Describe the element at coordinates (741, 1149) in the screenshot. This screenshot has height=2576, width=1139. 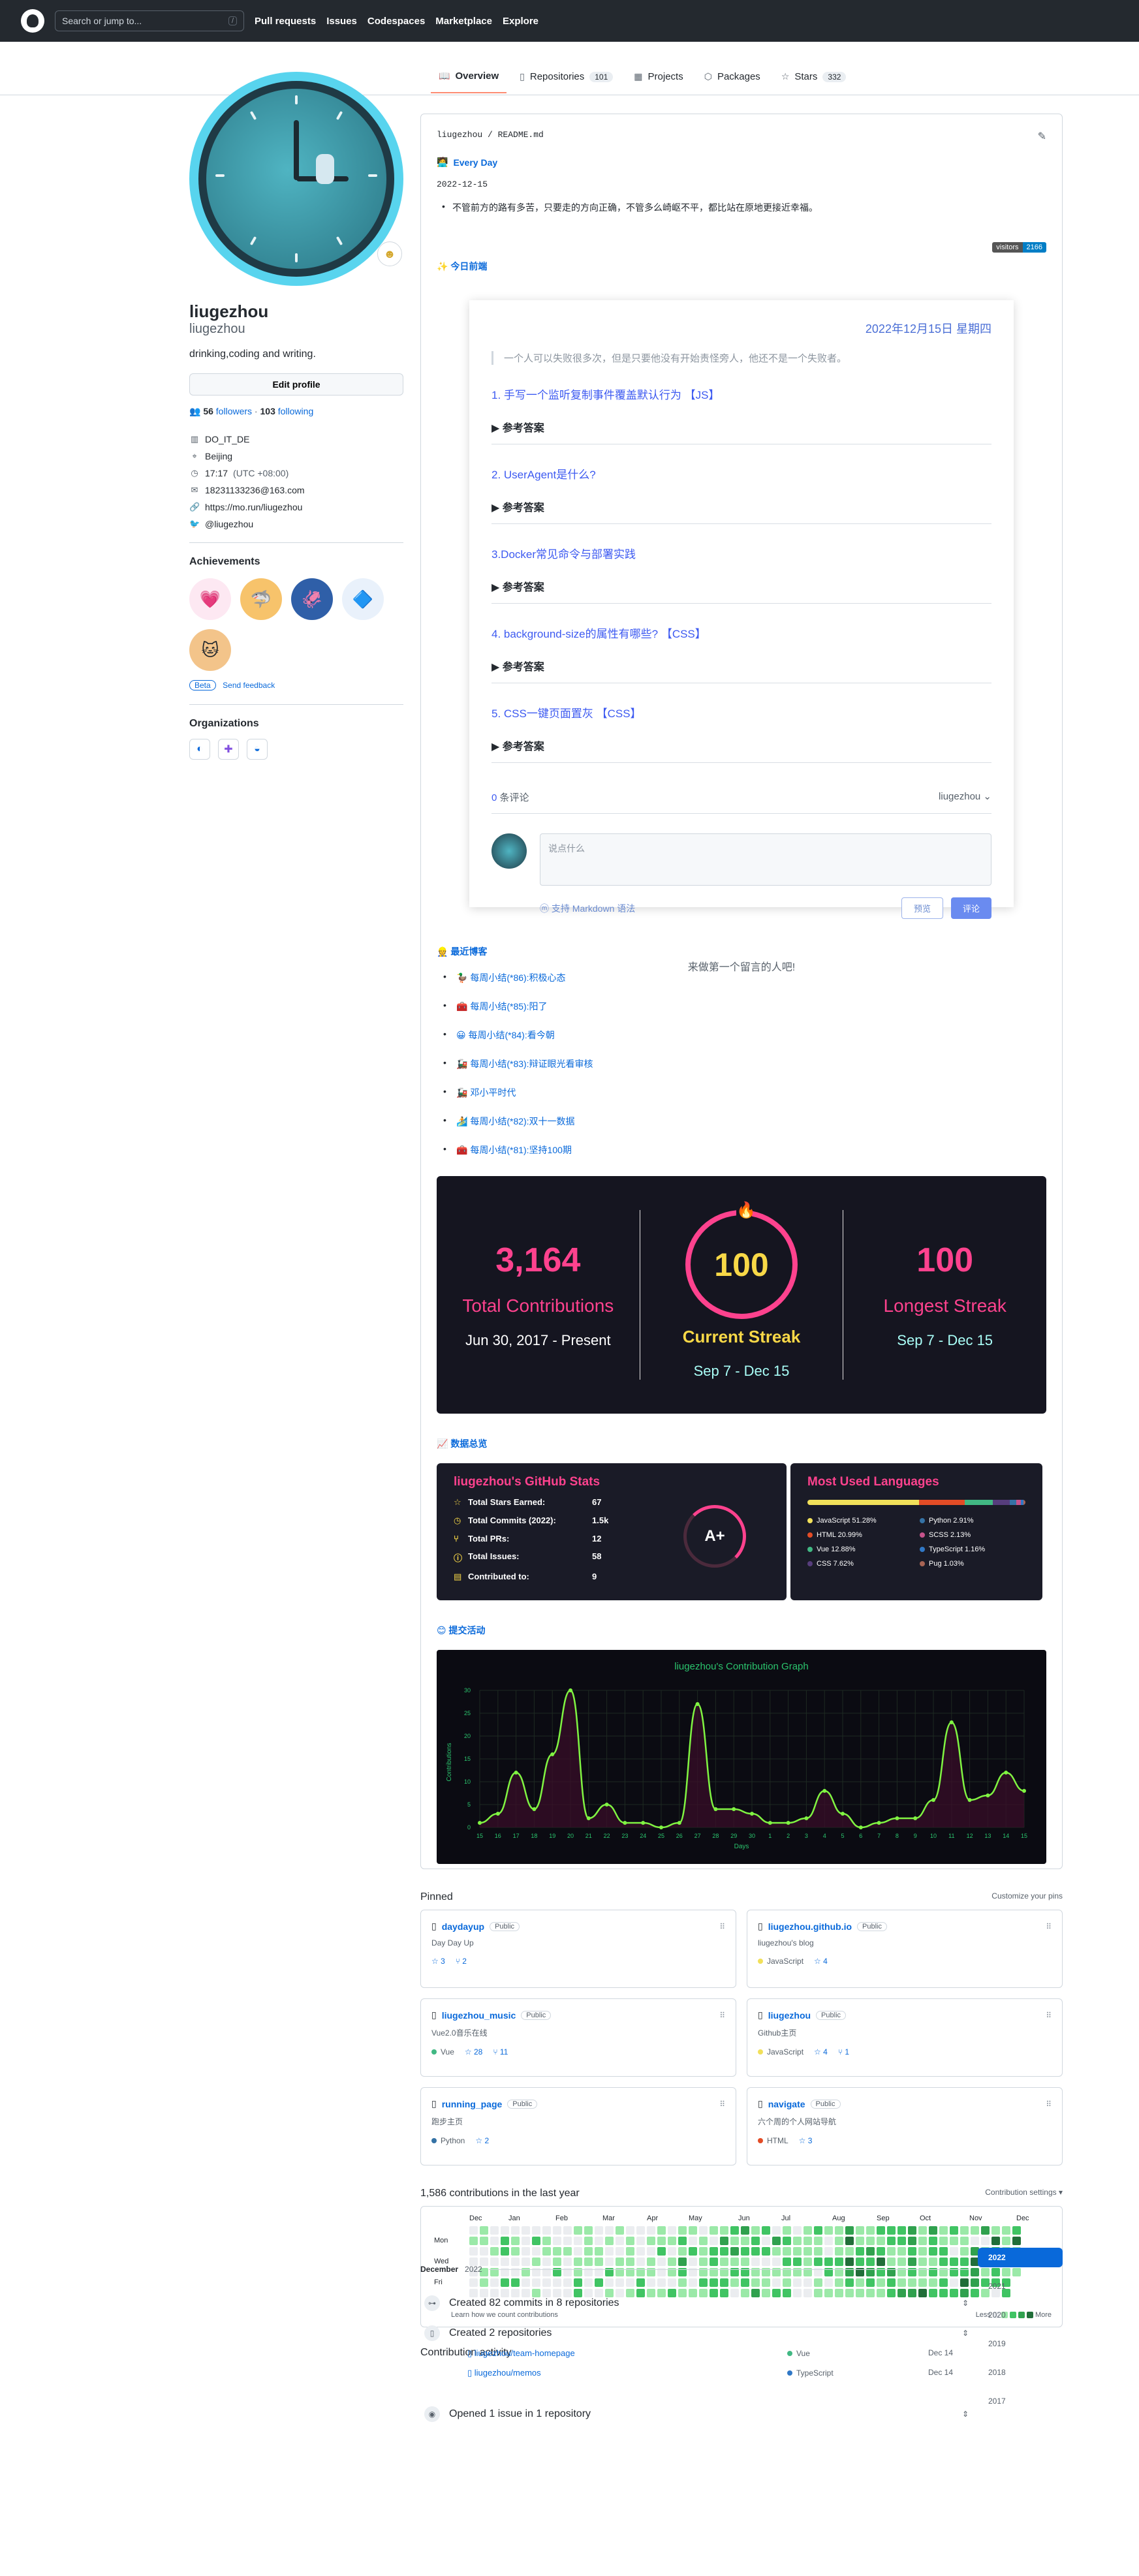
I see `blog-item: 🧰 每周小结(*81):坚持100期` at that location.